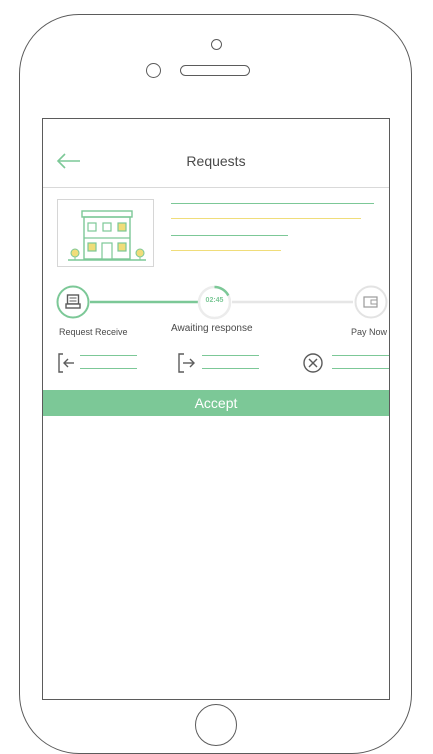 The height and width of the screenshot is (754, 433). I want to click on timer-text: 02:45, so click(214, 300).